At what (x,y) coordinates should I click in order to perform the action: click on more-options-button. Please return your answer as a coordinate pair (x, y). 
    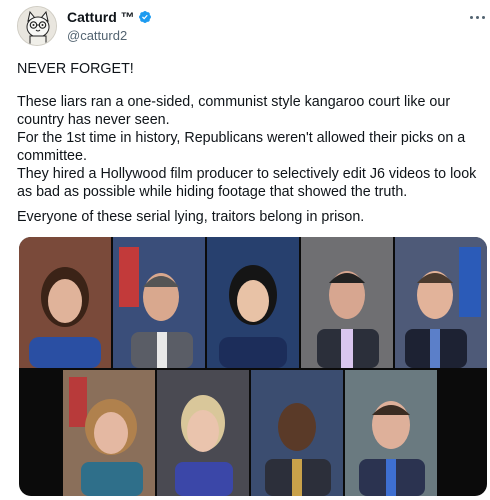
    Looking at the image, I should click on (477, 17).